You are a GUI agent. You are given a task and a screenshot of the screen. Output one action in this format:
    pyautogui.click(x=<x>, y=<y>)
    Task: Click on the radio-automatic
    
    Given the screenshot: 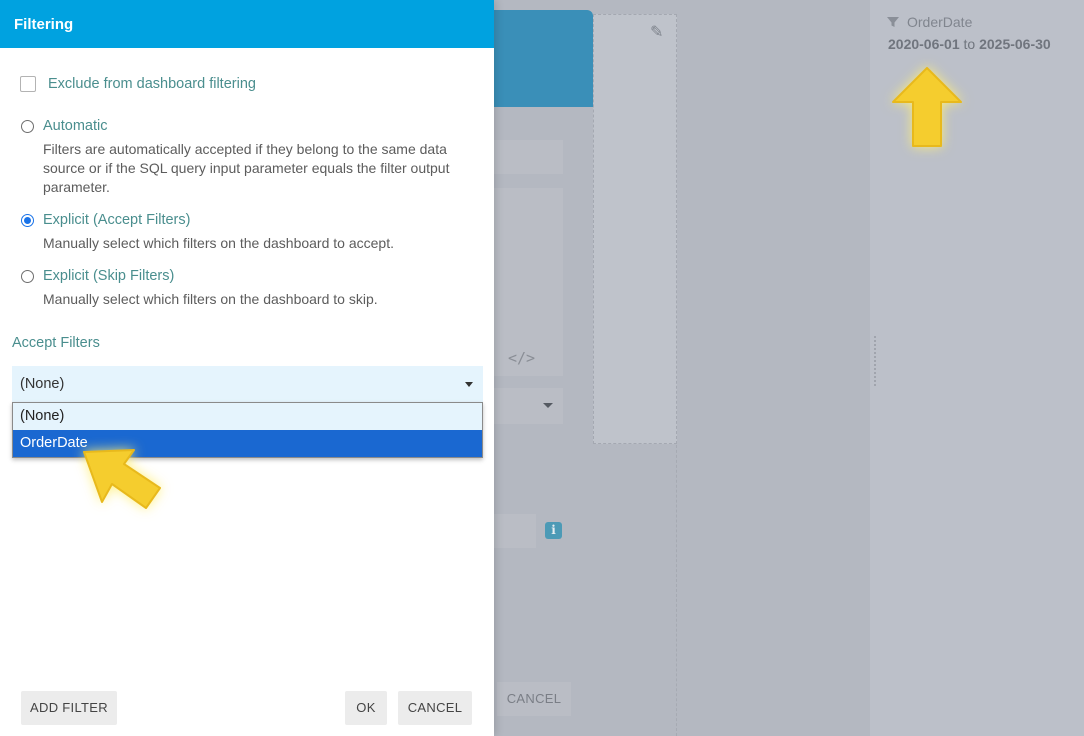 What is the action you would take?
    pyautogui.click(x=27, y=126)
    